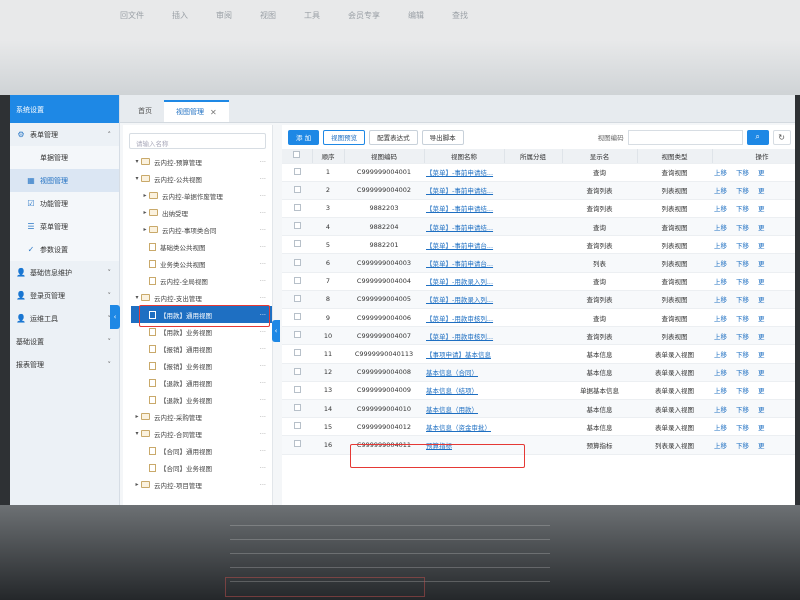 This screenshot has height=600, width=800. What do you see at coordinates (464, 354) in the screenshot?
I see `view-name-link: 【事项申请】基本信息` at bounding box center [464, 354].